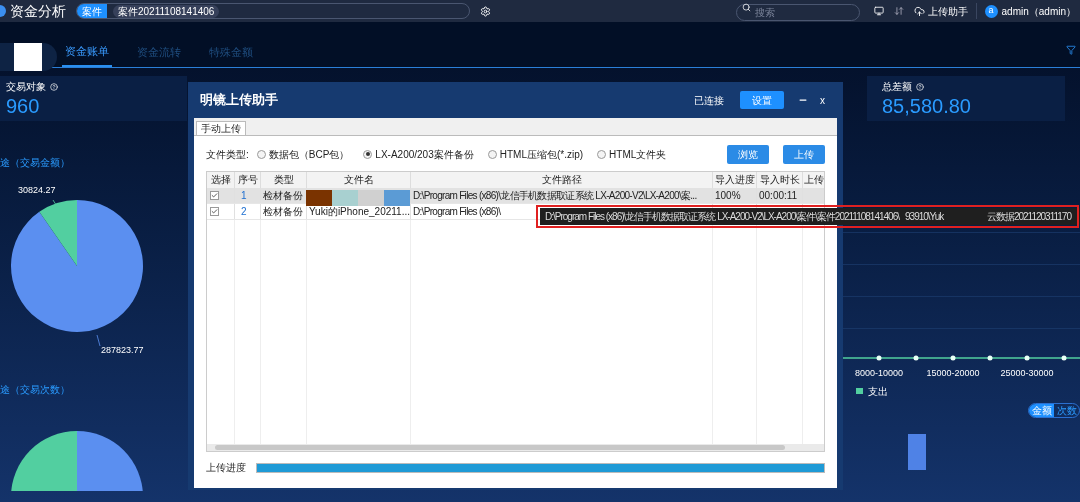 The image size is (1080, 502). I want to click on monitor-icon, so click(878, 11).